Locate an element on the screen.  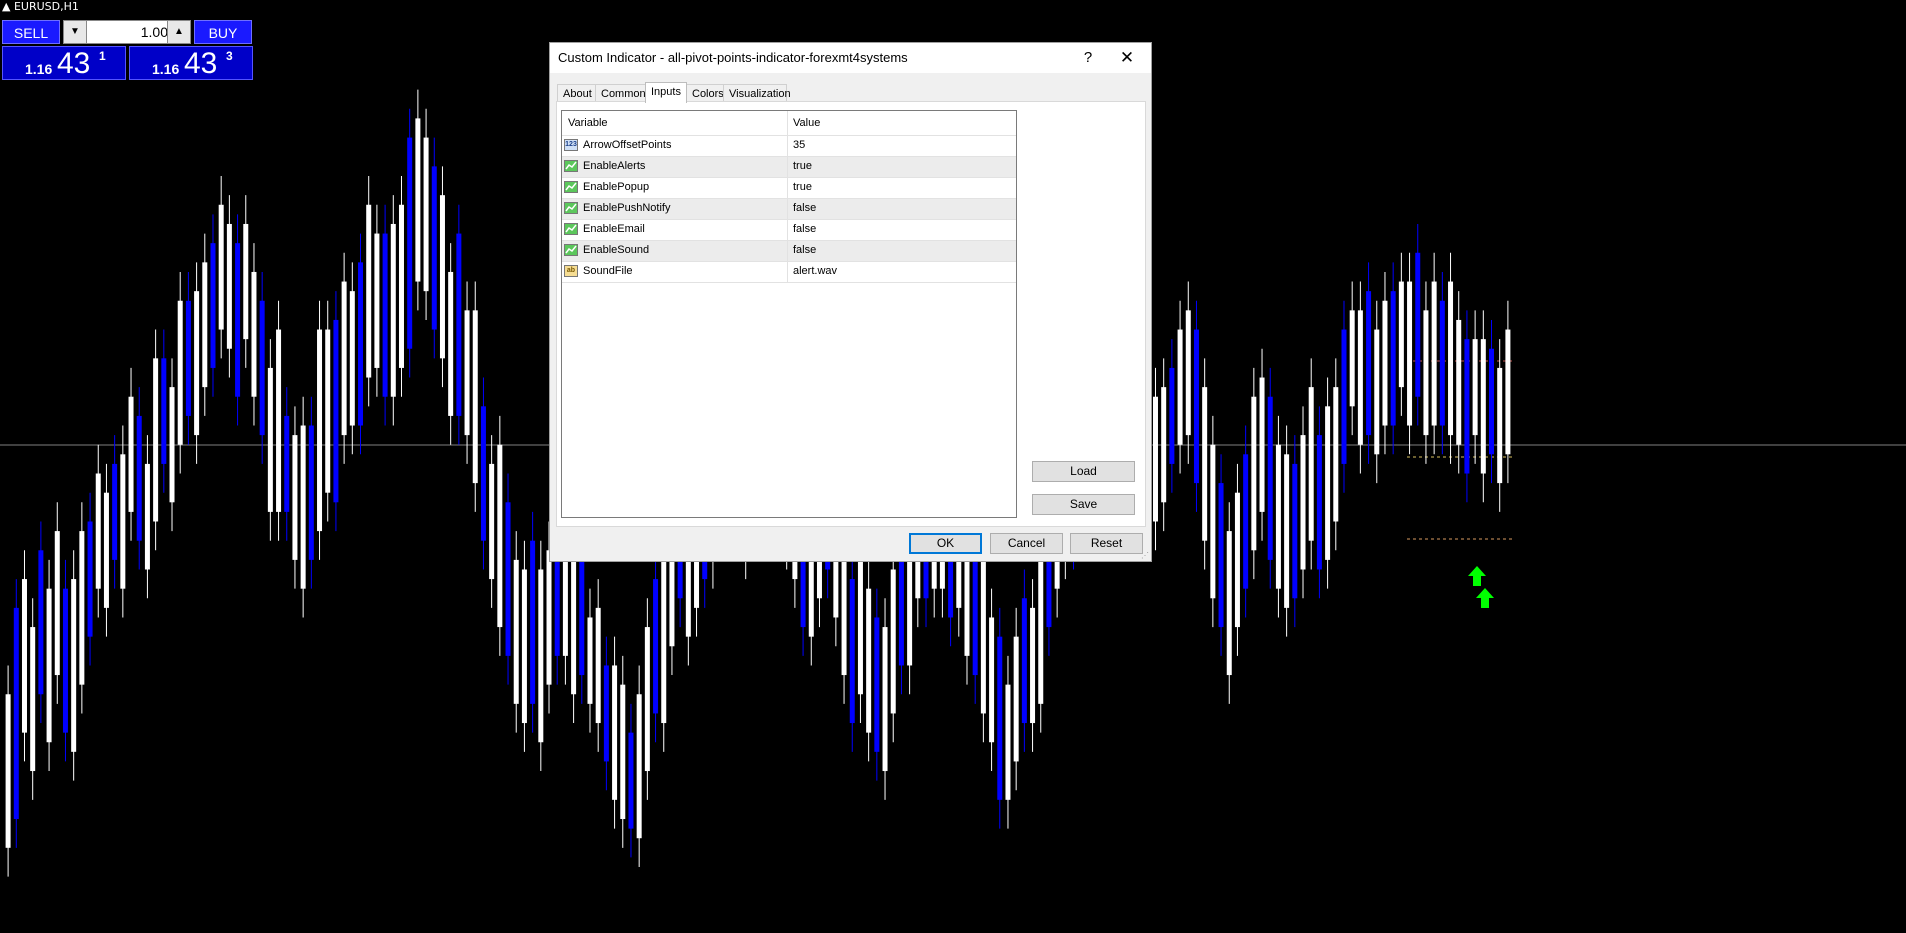
variable-value: alert.wav is located at coordinates (815, 271).